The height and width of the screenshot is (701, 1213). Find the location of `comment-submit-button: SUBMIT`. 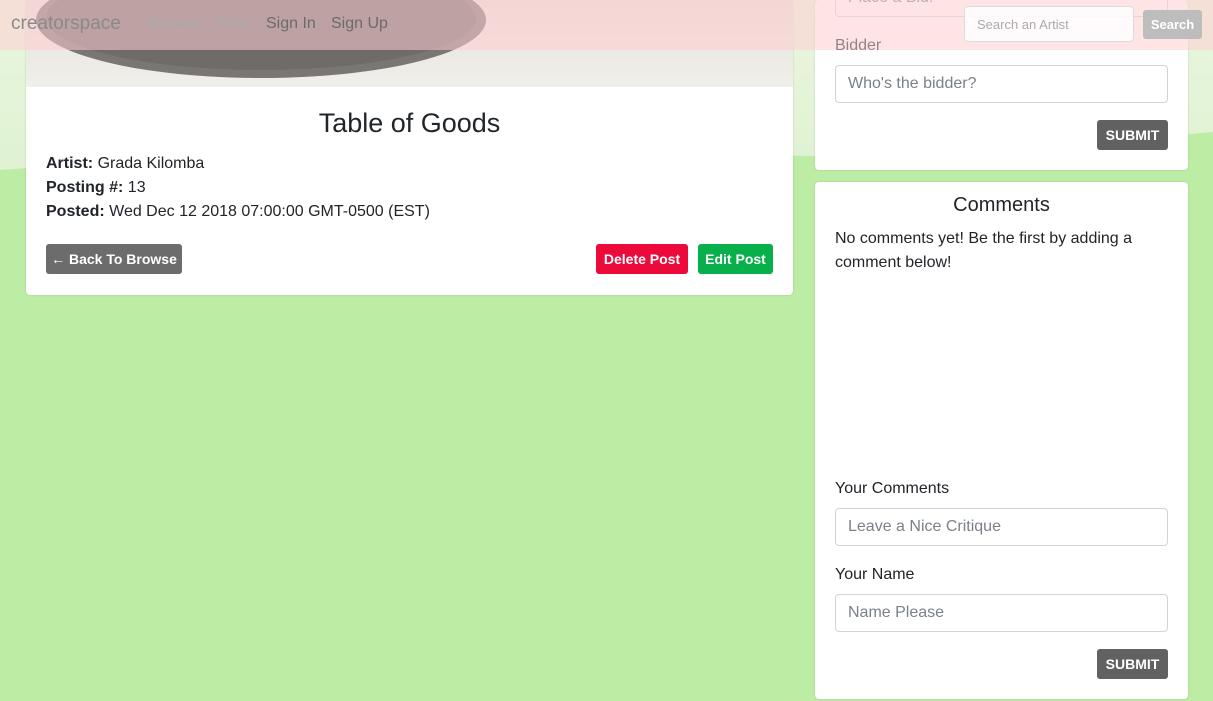

comment-submit-button: SUBMIT is located at coordinates (1132, 664).